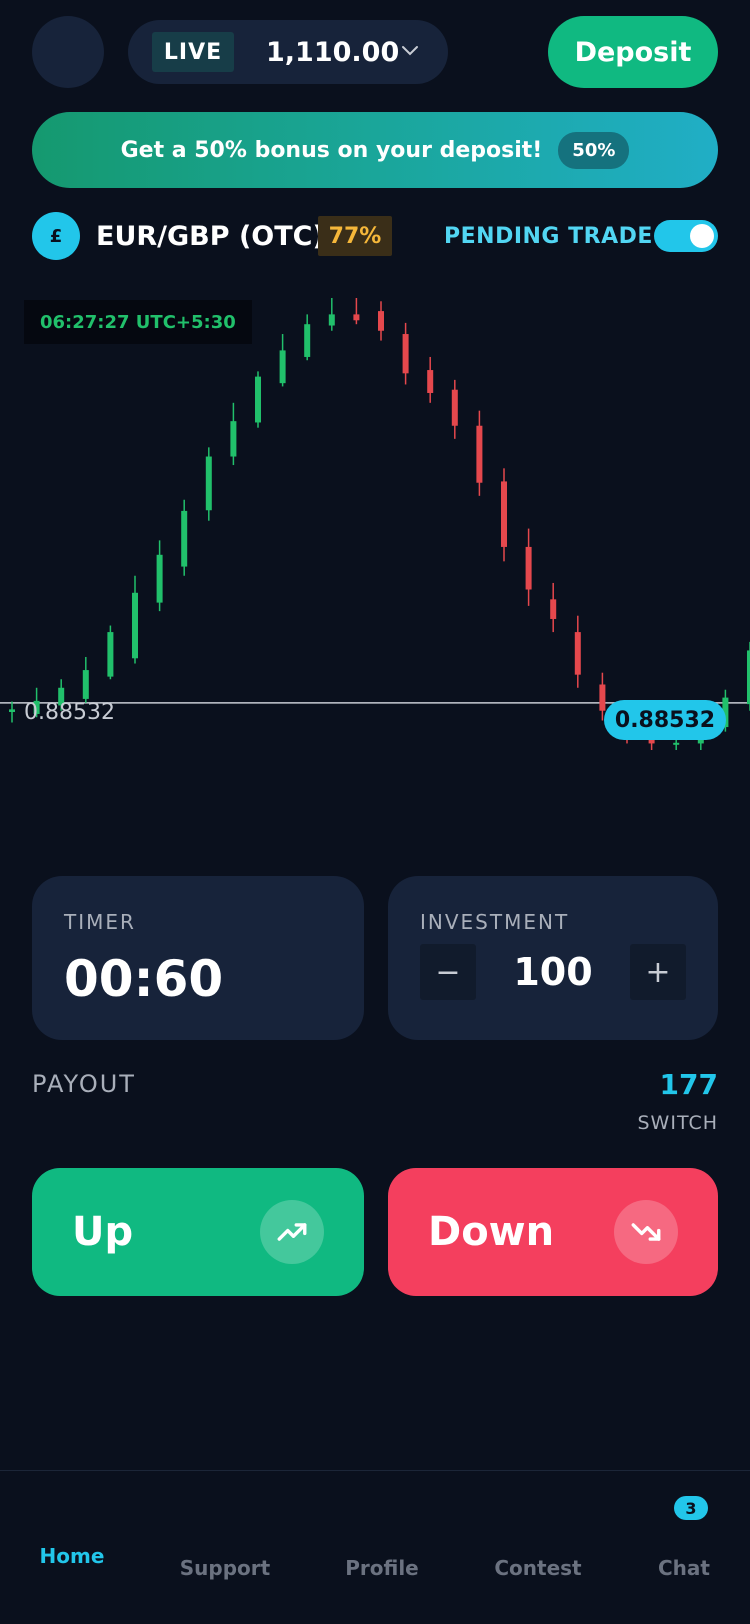 The image size is (750, 1624). What do you see at coordinates (355, 236) in the screenshot?
I see `asset-payout-badge: 77%` at bounding box center [355, 236].